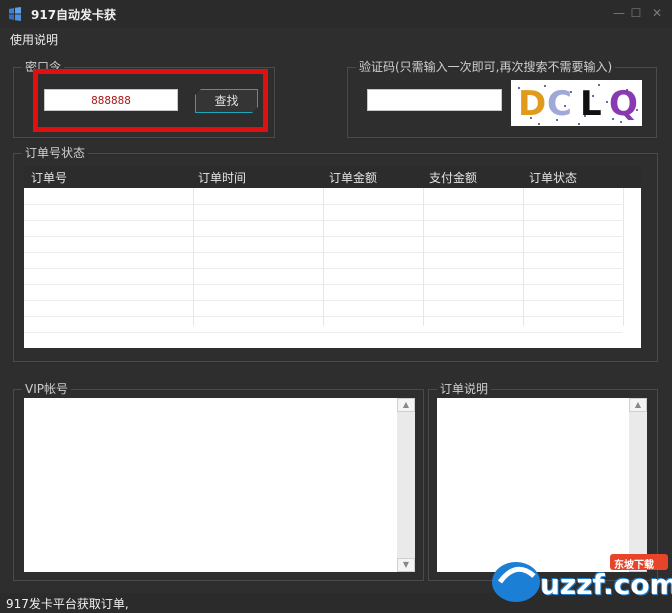 The width and height of the screenshot is (672, 613). Describe the element at coordinates (336, 14) in the screenshot. I see `title-bar: 917自动发卡获 — ☐ ✕` at that location.